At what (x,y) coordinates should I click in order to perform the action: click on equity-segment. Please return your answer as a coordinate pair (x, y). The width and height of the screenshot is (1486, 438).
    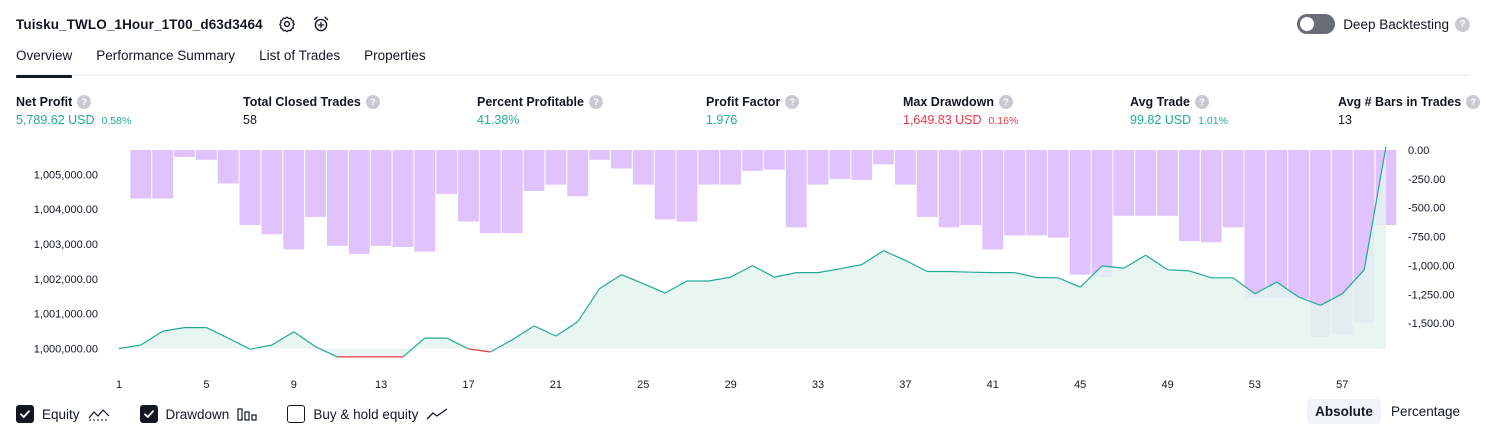
    Looking at the image, I should click on (960, 271).